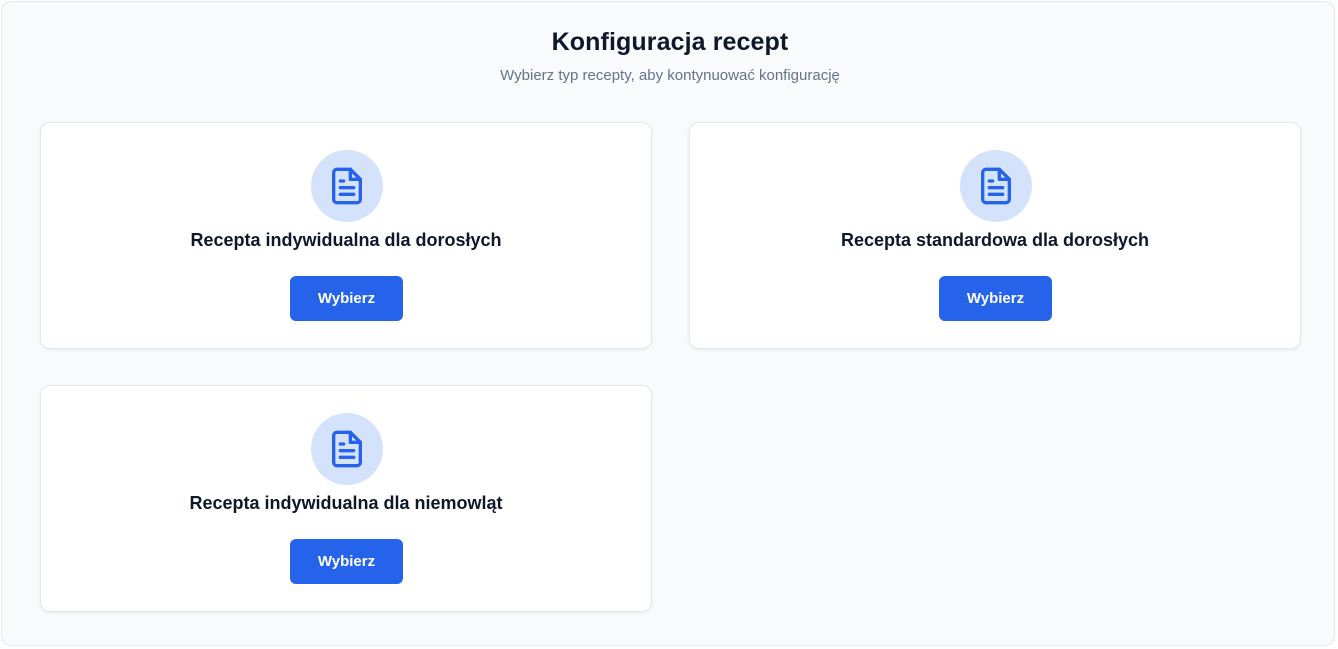 This screenshot has height=649, width=1338. What do you see at coordinates (346, 503) in the screenshot?
I see `card-title: Recepta indywidualna dla niemowląt` at bounding box center [346, 503].